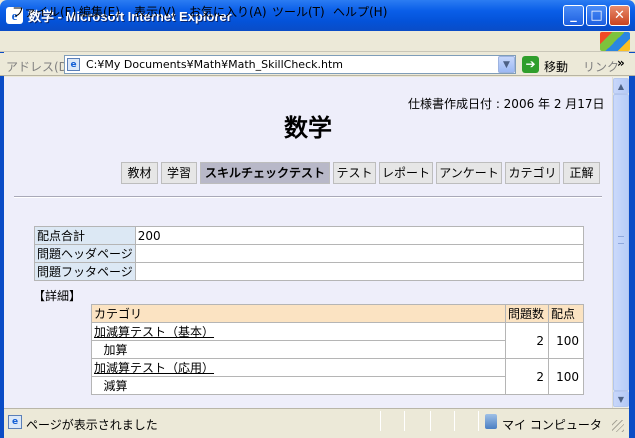 The image size is (635, 438). What do you see at coordinates (139, 173) in the screenshot?
I see `tab-materials: 教材` at bounding box center [139, 173].